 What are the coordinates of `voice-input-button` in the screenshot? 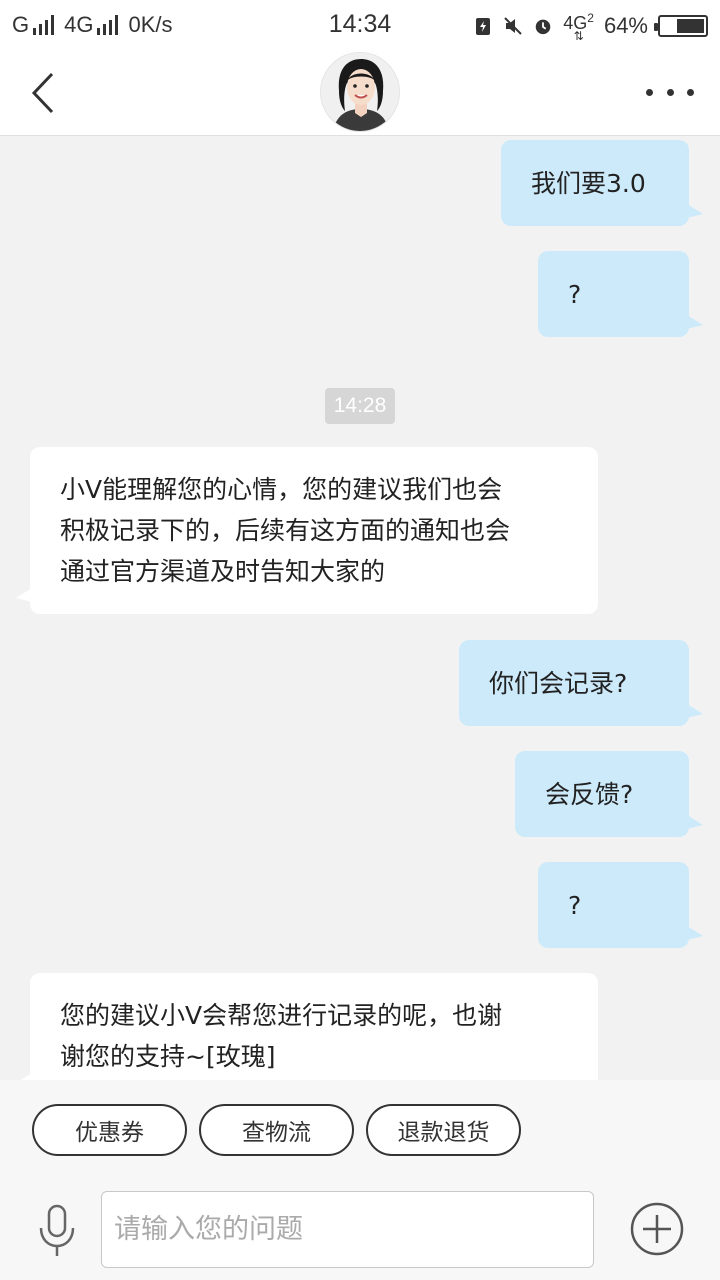 It's located at (57, 1231).